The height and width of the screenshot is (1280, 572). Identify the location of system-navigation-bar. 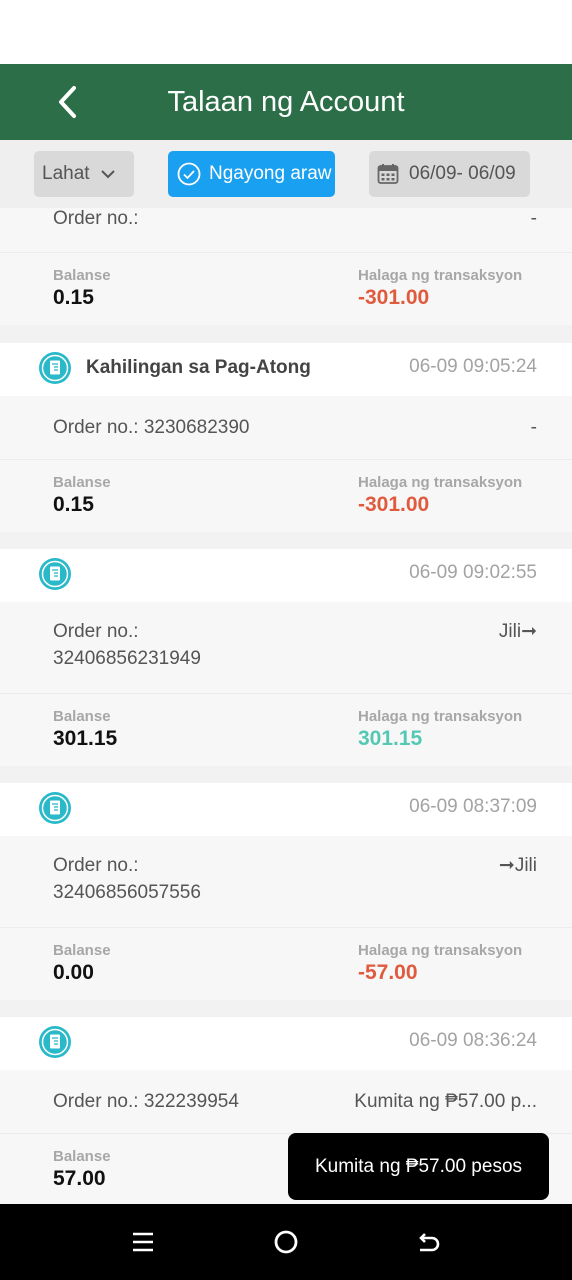
(286, 1242).